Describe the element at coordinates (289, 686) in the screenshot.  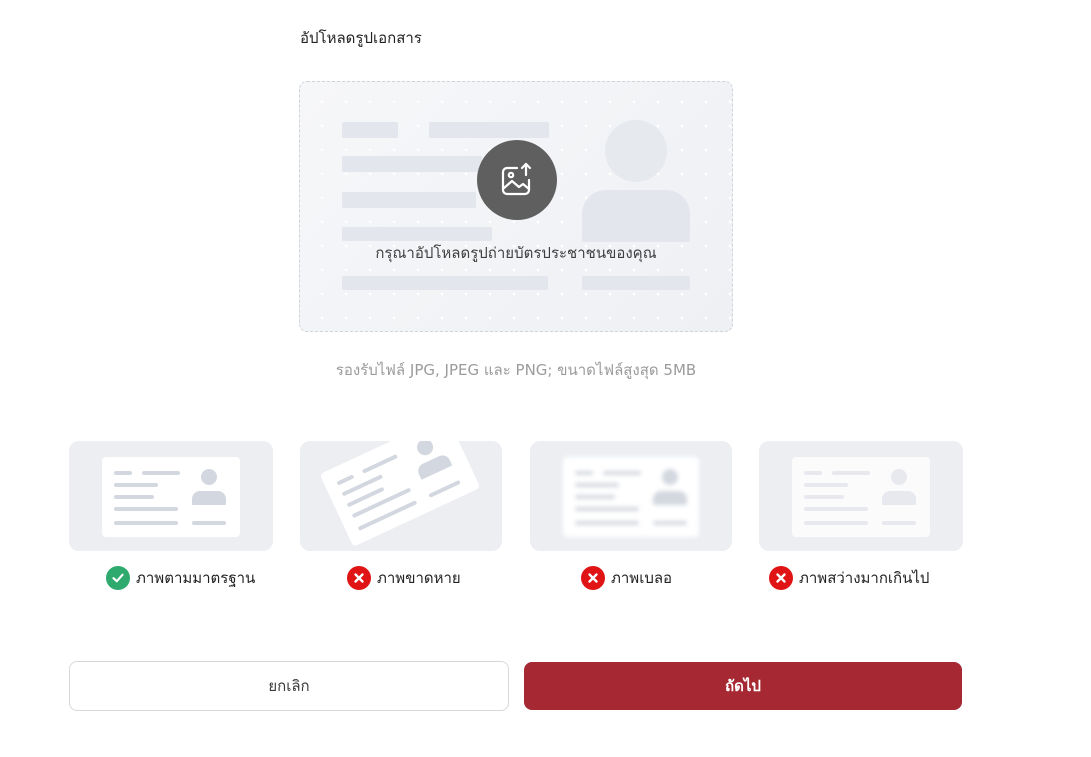
I see `cancel-button: ยกเลิก` at that location.